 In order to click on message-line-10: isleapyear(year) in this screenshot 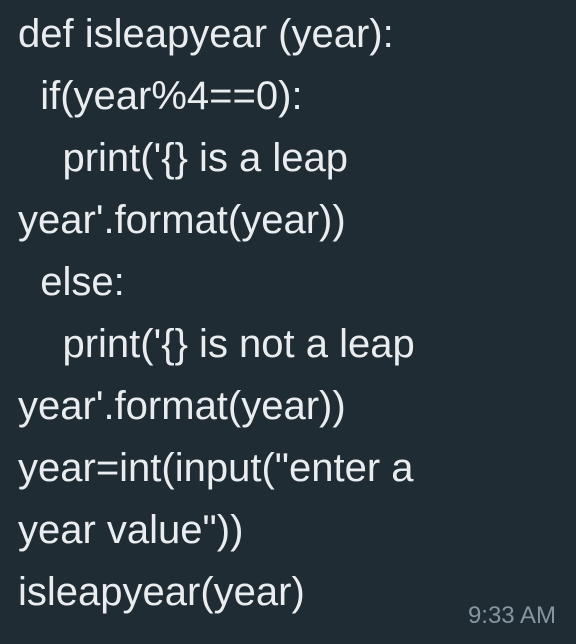, I will do `click(161, 592)`.